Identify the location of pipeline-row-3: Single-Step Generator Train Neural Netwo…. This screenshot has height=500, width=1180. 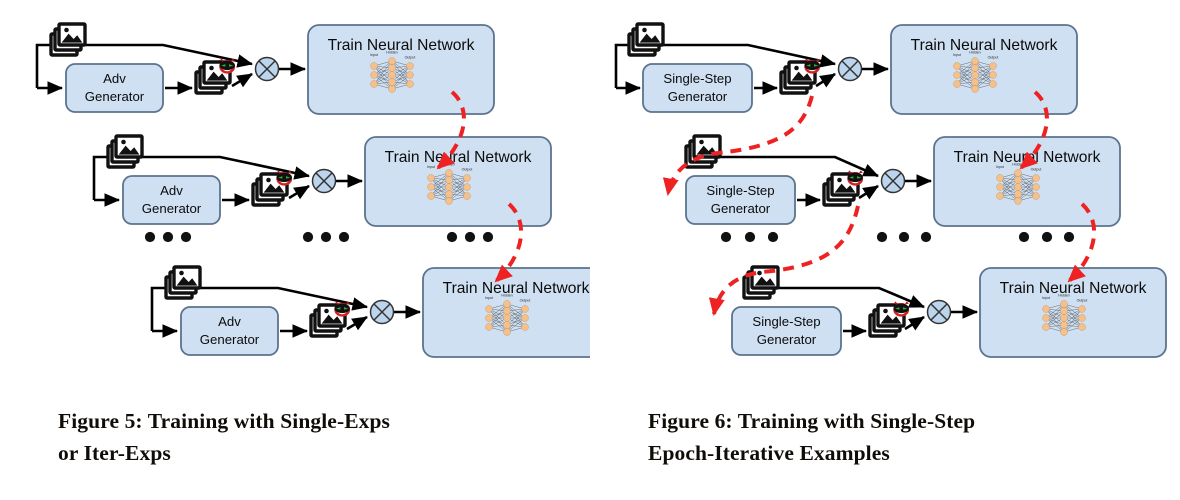
(949, 311).